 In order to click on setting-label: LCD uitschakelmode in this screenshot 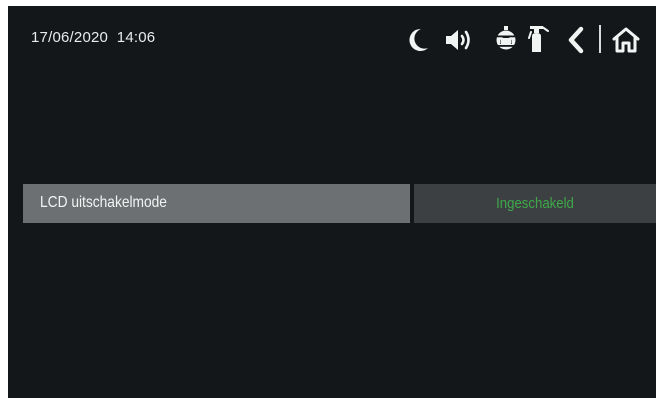, I will do `click(103, 202)`.